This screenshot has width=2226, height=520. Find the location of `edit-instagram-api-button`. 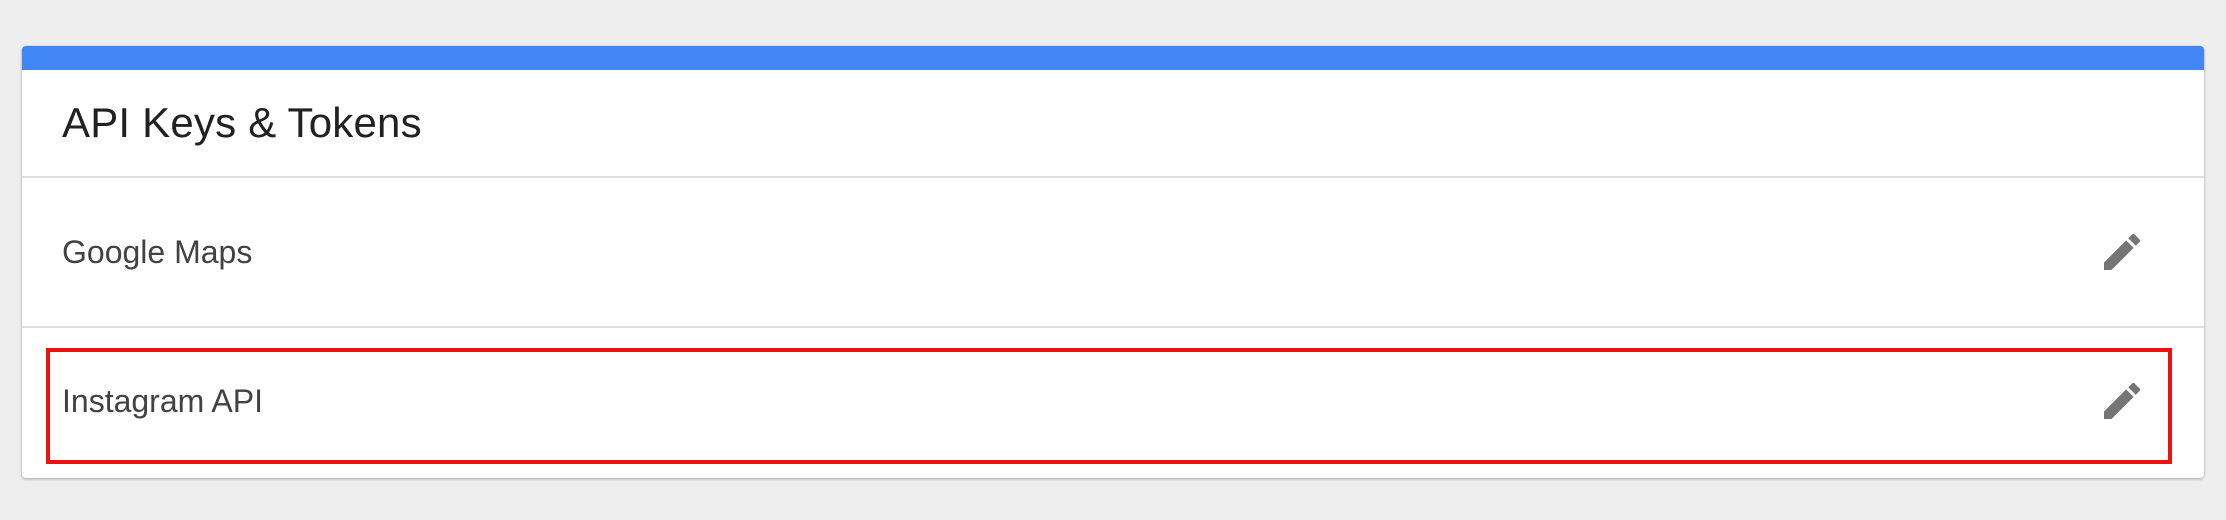

edit-instagram-api-button is located at coordinates (2122, 401).